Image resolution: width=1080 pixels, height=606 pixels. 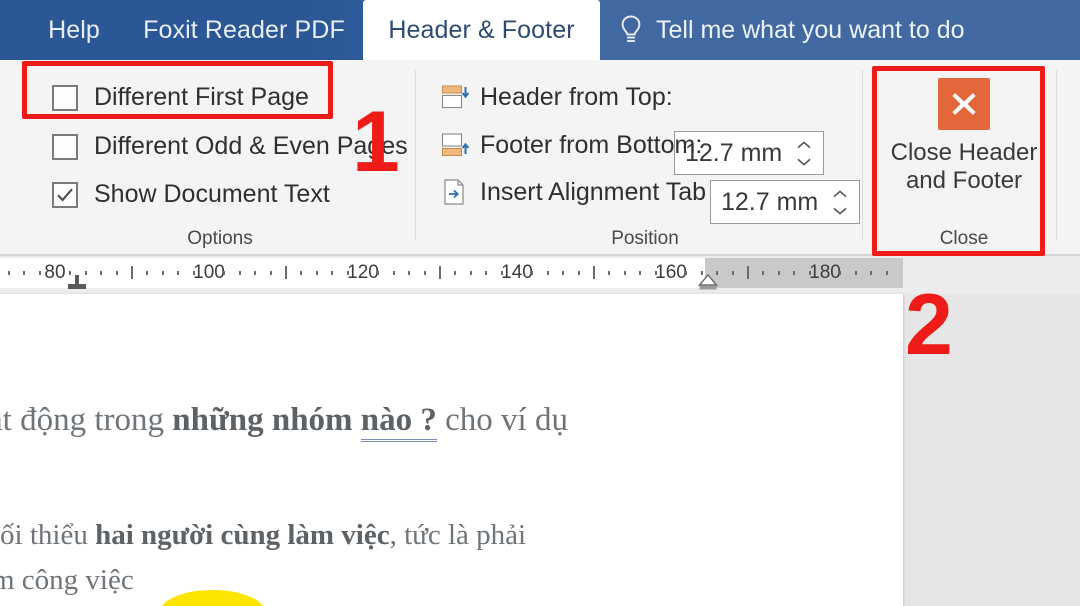 What do you see at coordinates (212, 598) in the screenshot?
I see `yellow-highlight` at bounding box center [212, 598].